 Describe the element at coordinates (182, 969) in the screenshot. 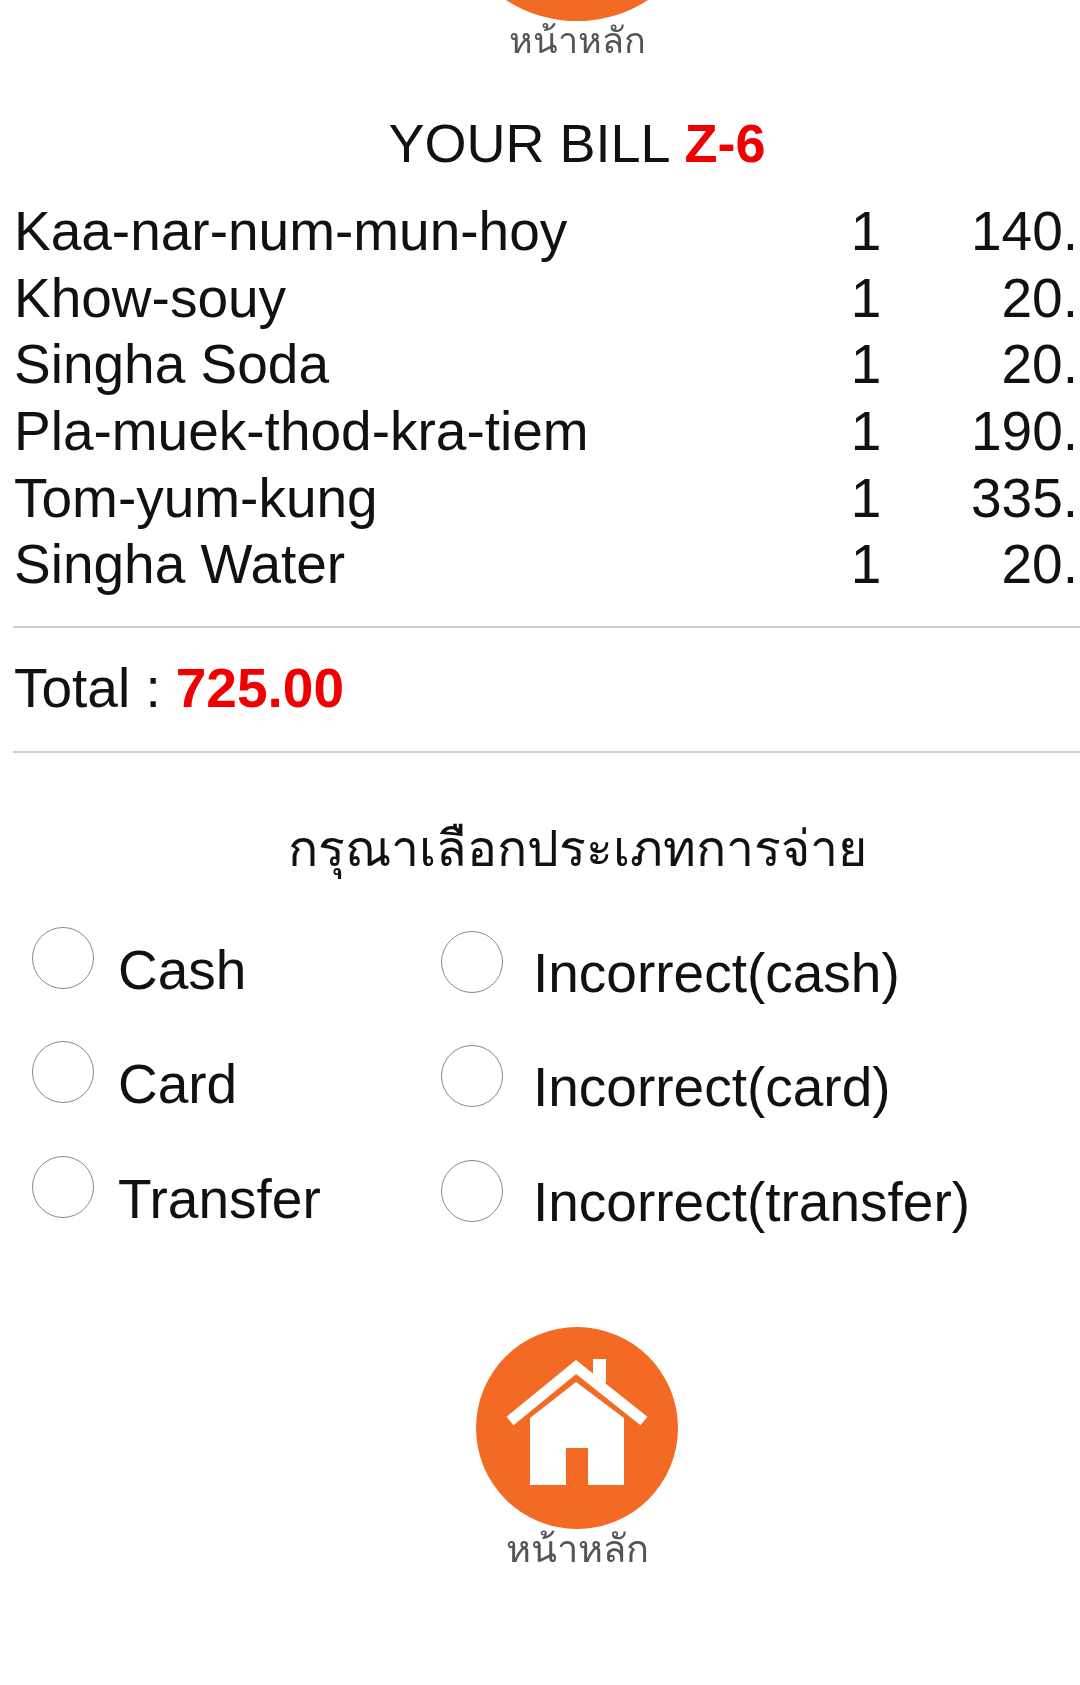

I see `radio-label: Cash` at that location.